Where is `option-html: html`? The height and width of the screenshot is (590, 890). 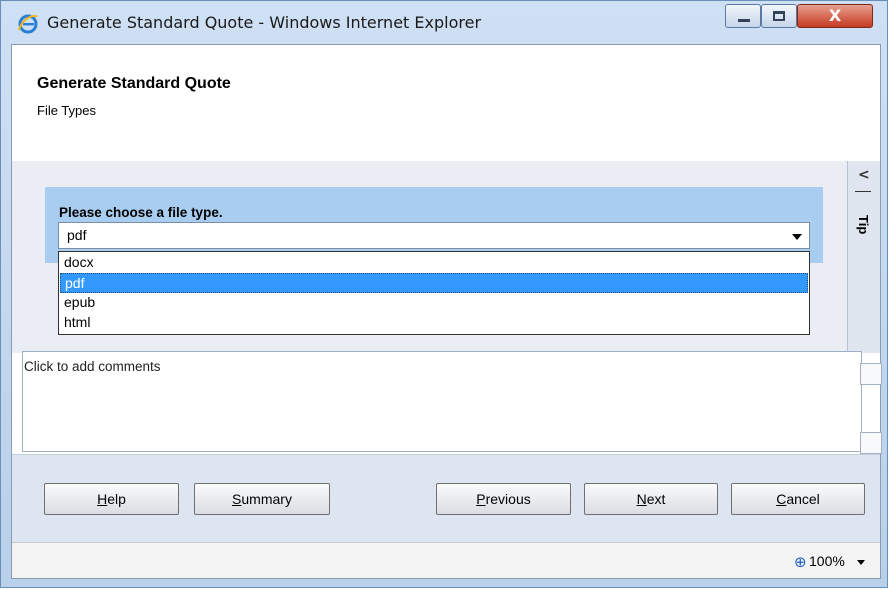 option-html: html is located at coordinates (434, 323).